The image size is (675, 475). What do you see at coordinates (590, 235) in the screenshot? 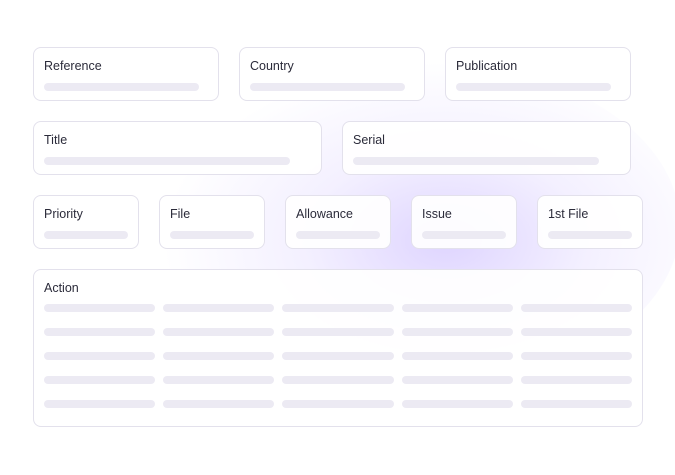
I see `first-file-placeholder` at bounding box center [590, 235].